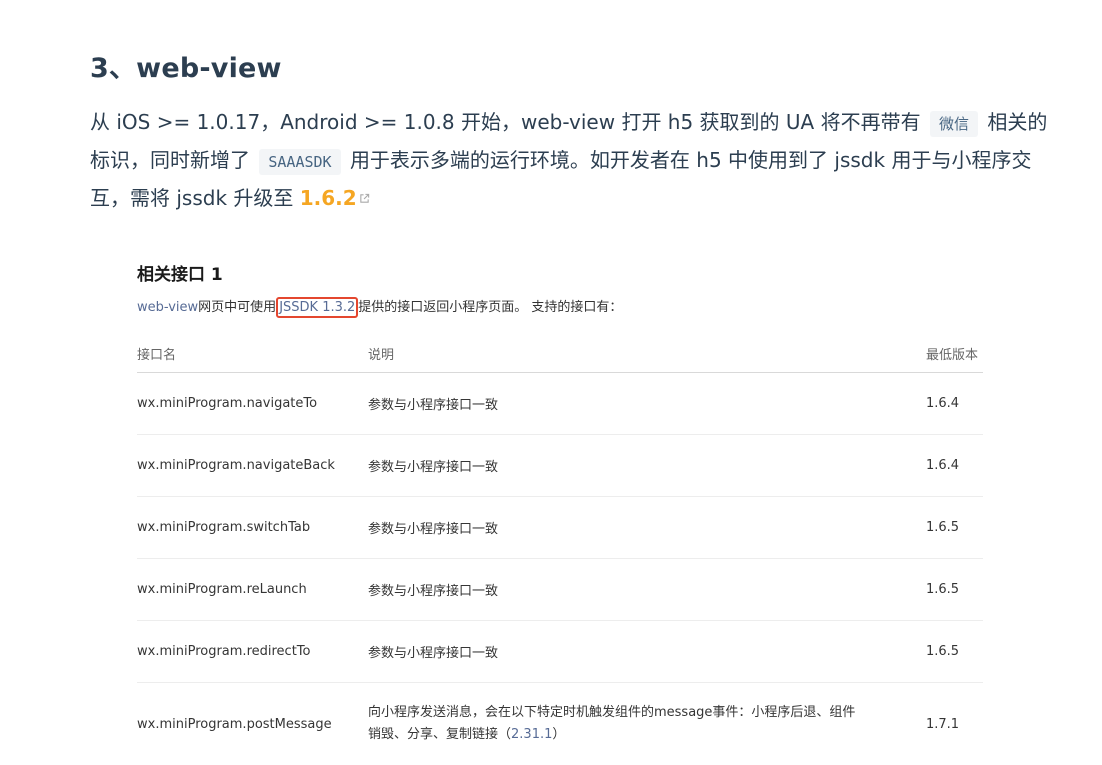  What do you see at coordinates (647, 353) in the screenshot?
I see `header-description: 说明` at bounding box center [647, 353].